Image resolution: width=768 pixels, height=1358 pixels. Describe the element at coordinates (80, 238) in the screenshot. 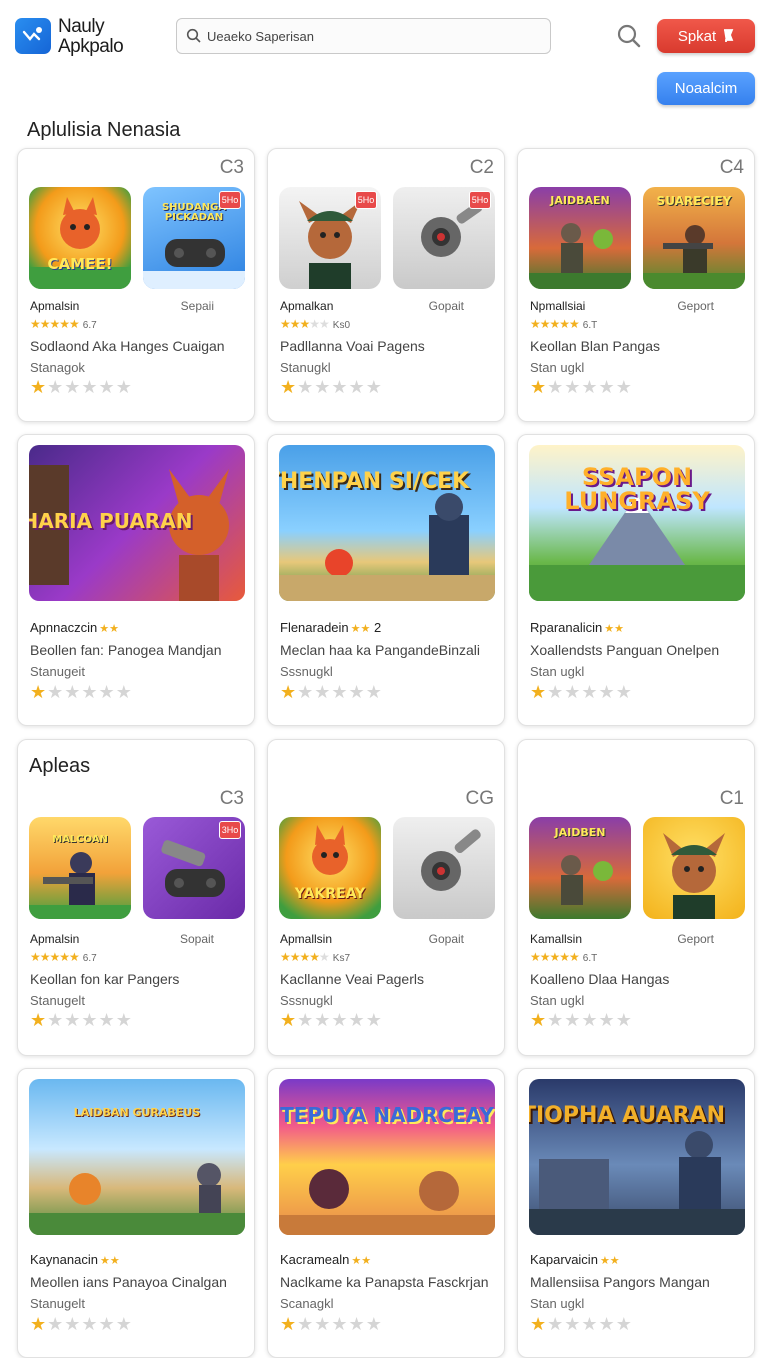

I see `app-thumbnail: CAMEE!` at that location.